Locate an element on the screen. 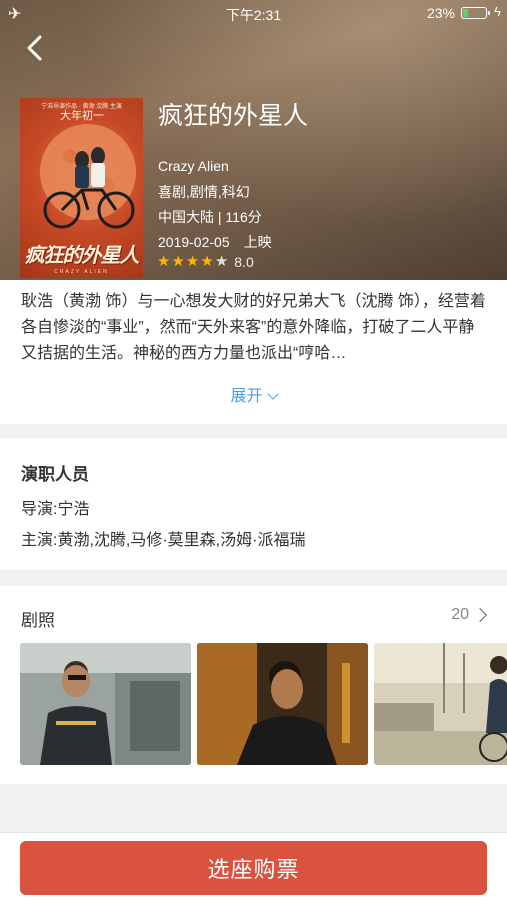 The height and width of the screenshot is (900, 507). buy-ticket-button: 选座购票 is located at coordinates (253, 868).